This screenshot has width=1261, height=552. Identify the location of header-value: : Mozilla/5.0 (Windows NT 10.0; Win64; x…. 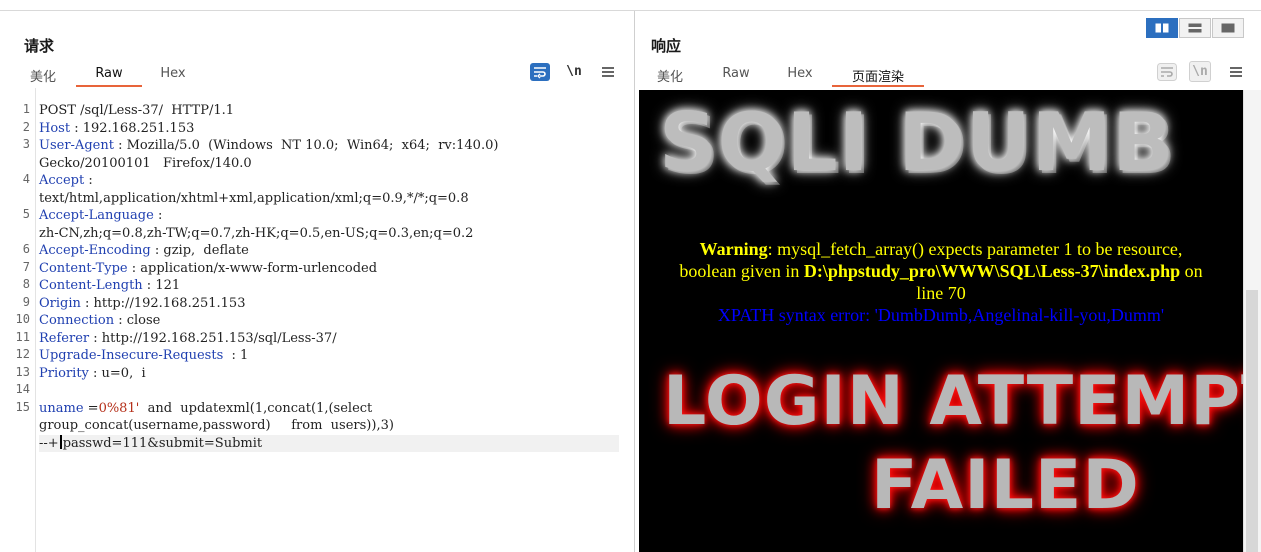
(306, 145).